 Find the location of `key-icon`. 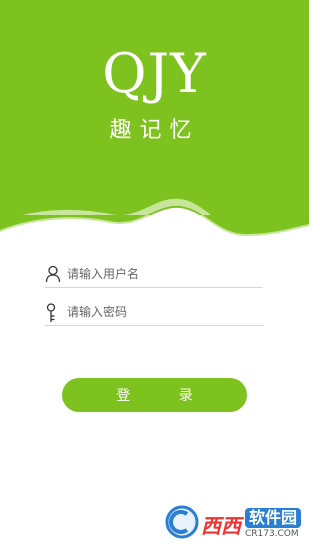

key-icon is located at coordinates (53, 312).